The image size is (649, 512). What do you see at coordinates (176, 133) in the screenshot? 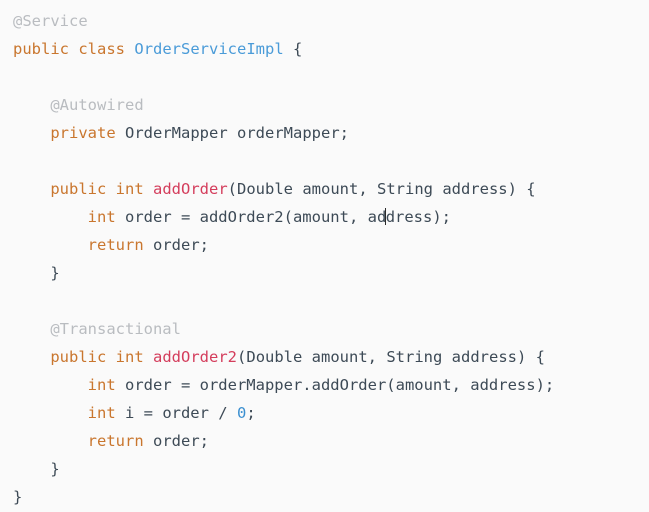
I see `code-token-type: OrderMapper` at bounding box center [176, 133].